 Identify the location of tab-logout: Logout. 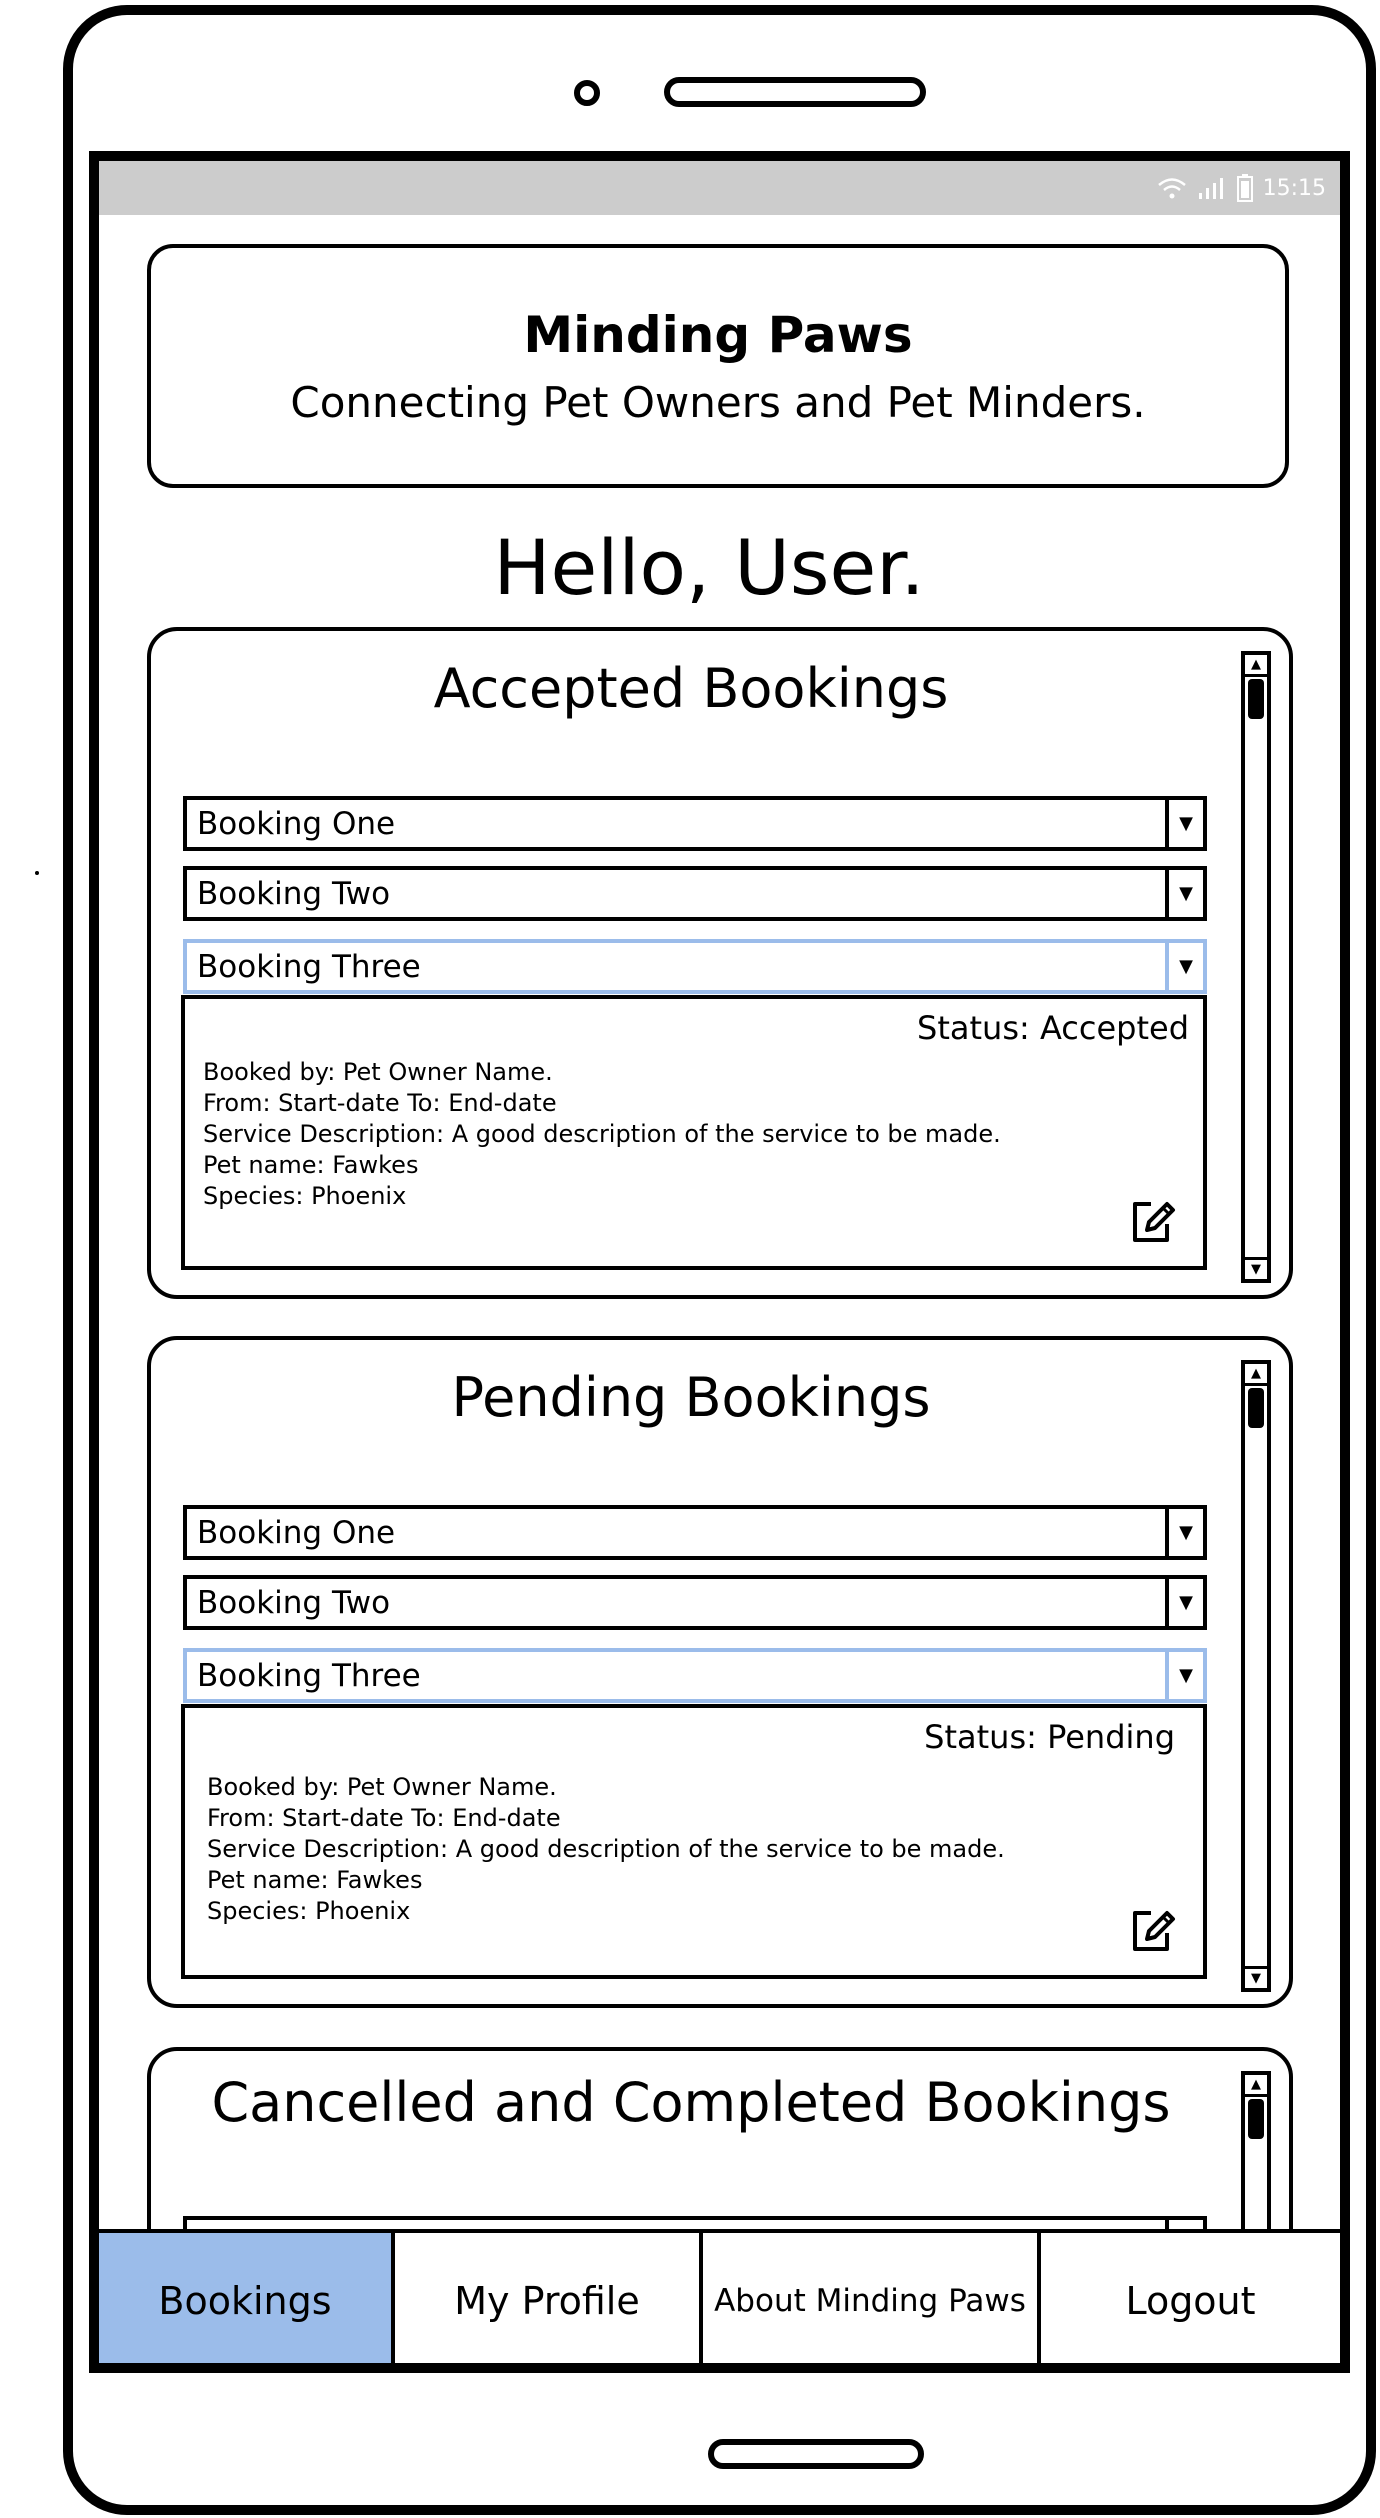
(1190, 2298).